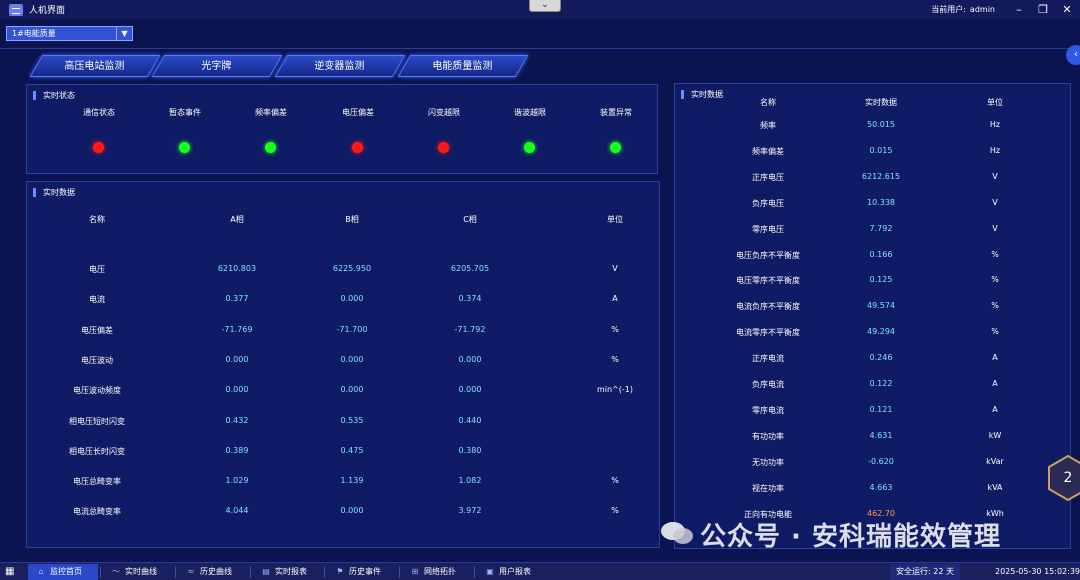  Describe the element at coordinates (47, 11) in the screenshot. I see `window-title: 人机界面` at that location.